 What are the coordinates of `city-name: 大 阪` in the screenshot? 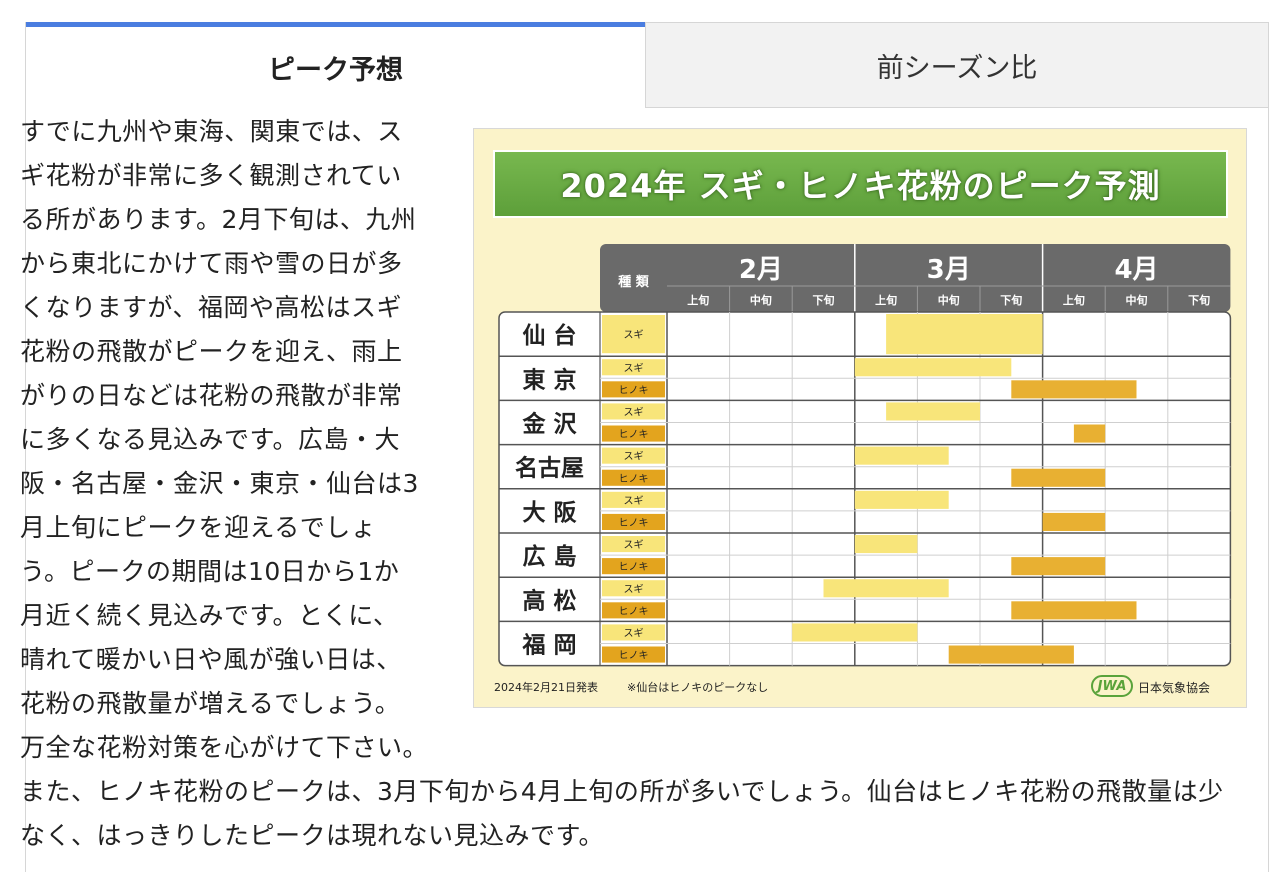 It's located at (549, 513).